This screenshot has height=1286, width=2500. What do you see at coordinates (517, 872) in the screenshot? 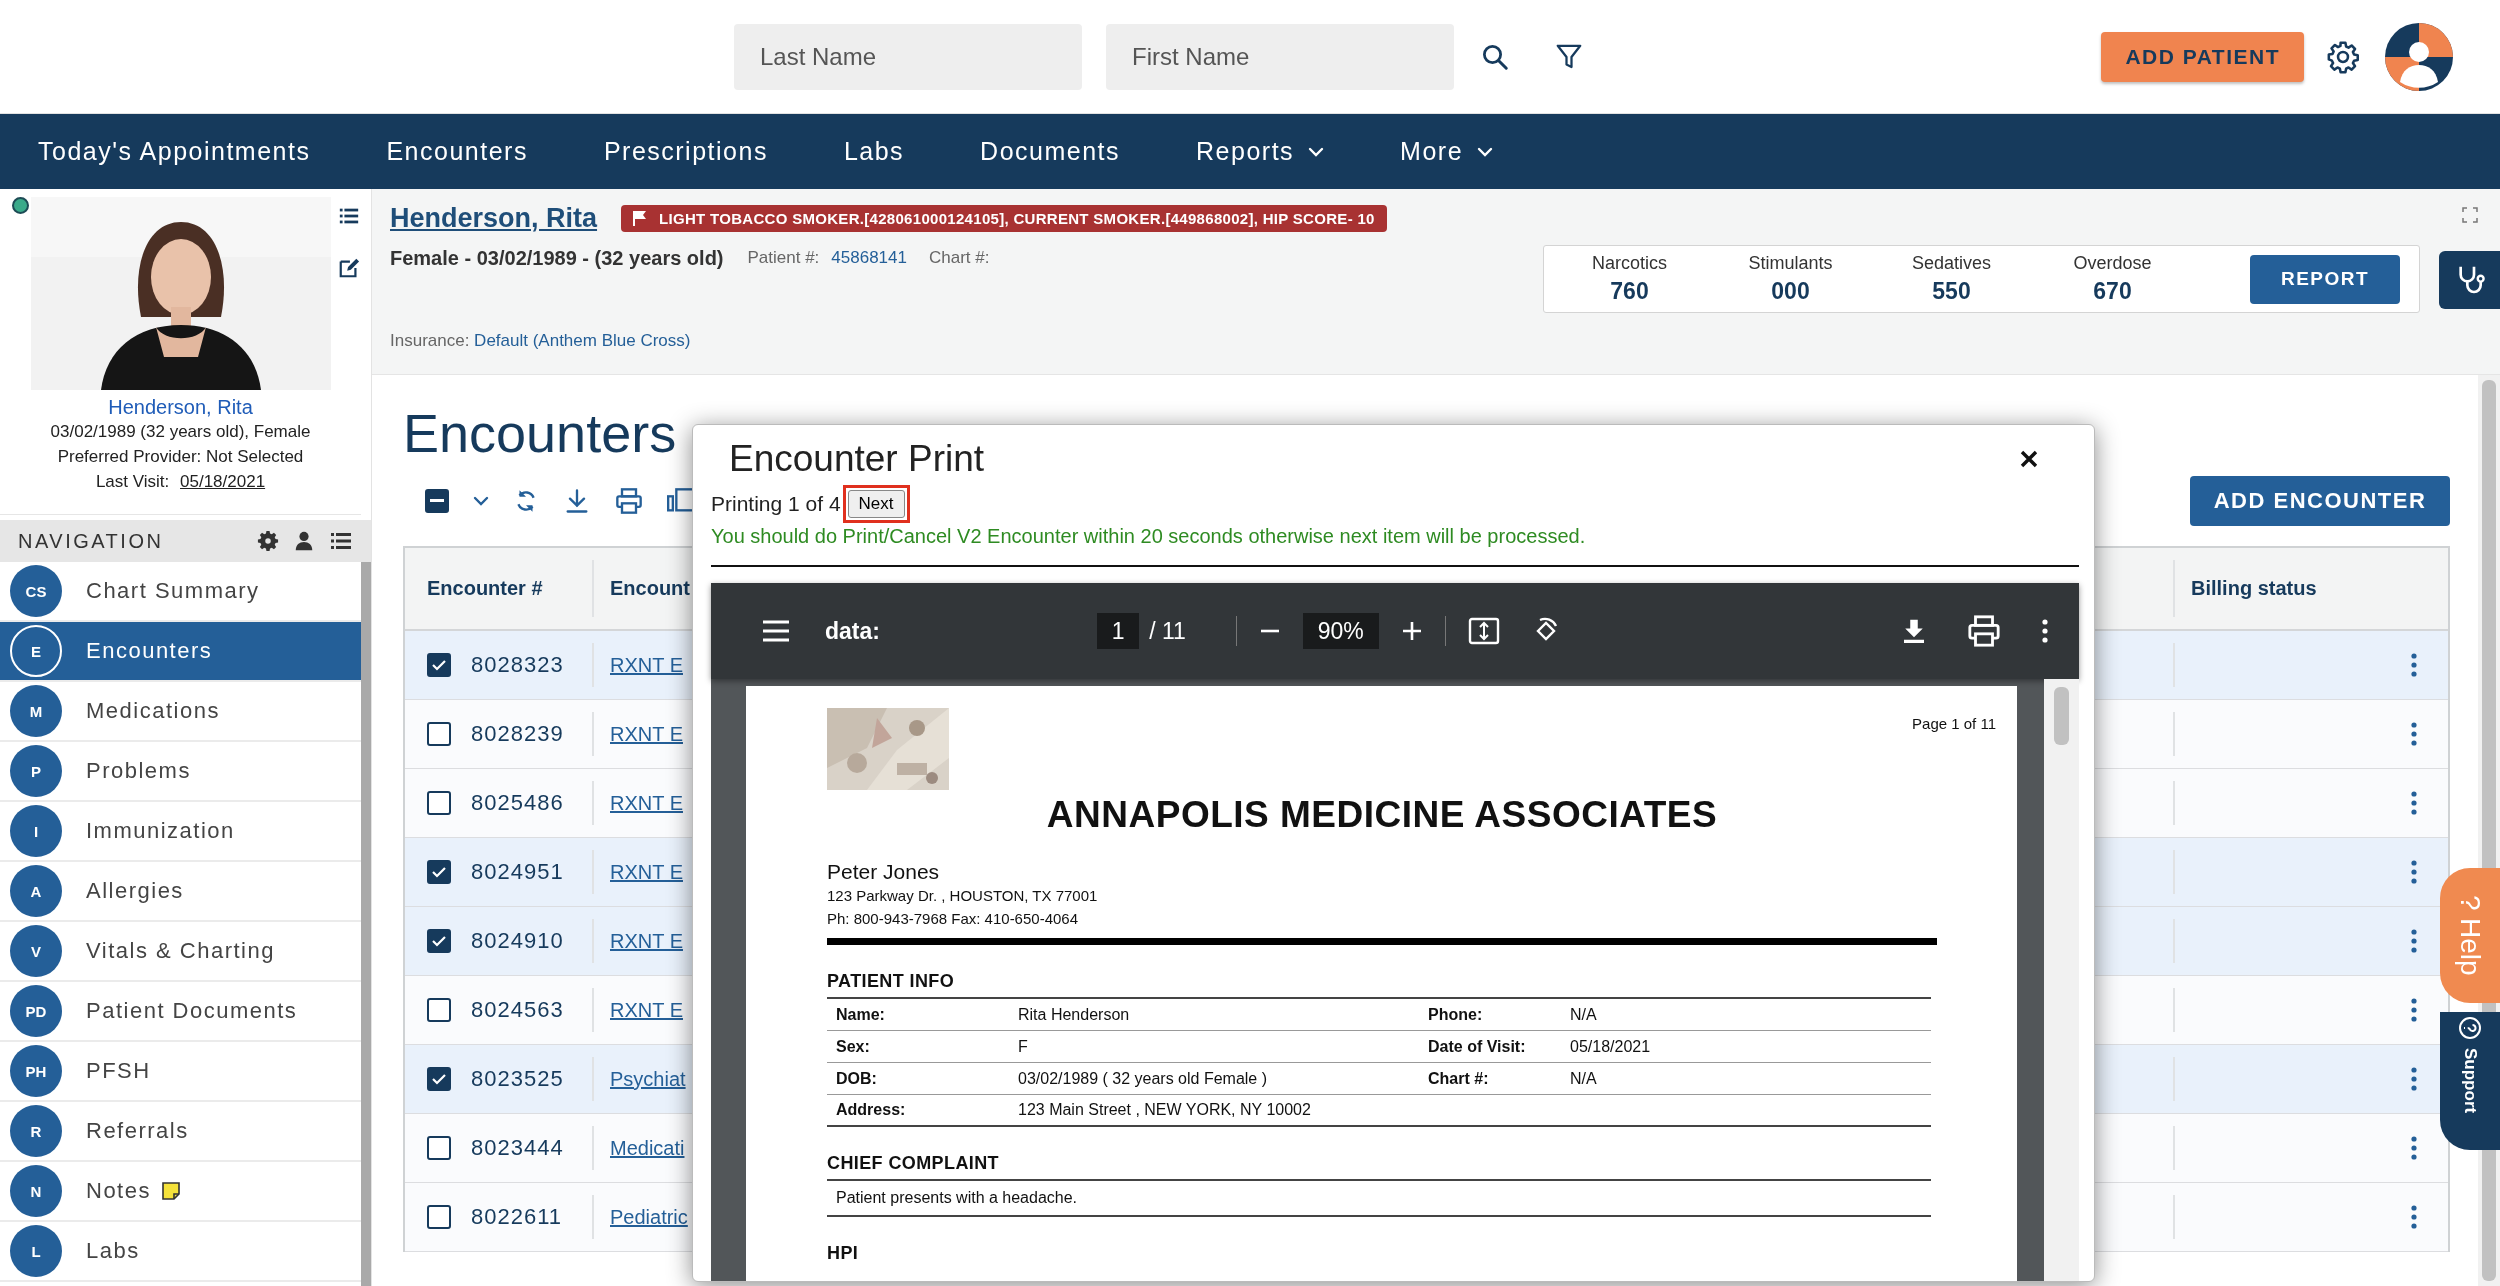
I see `encounter-number: 8024951` at bounding box center [517, 872].